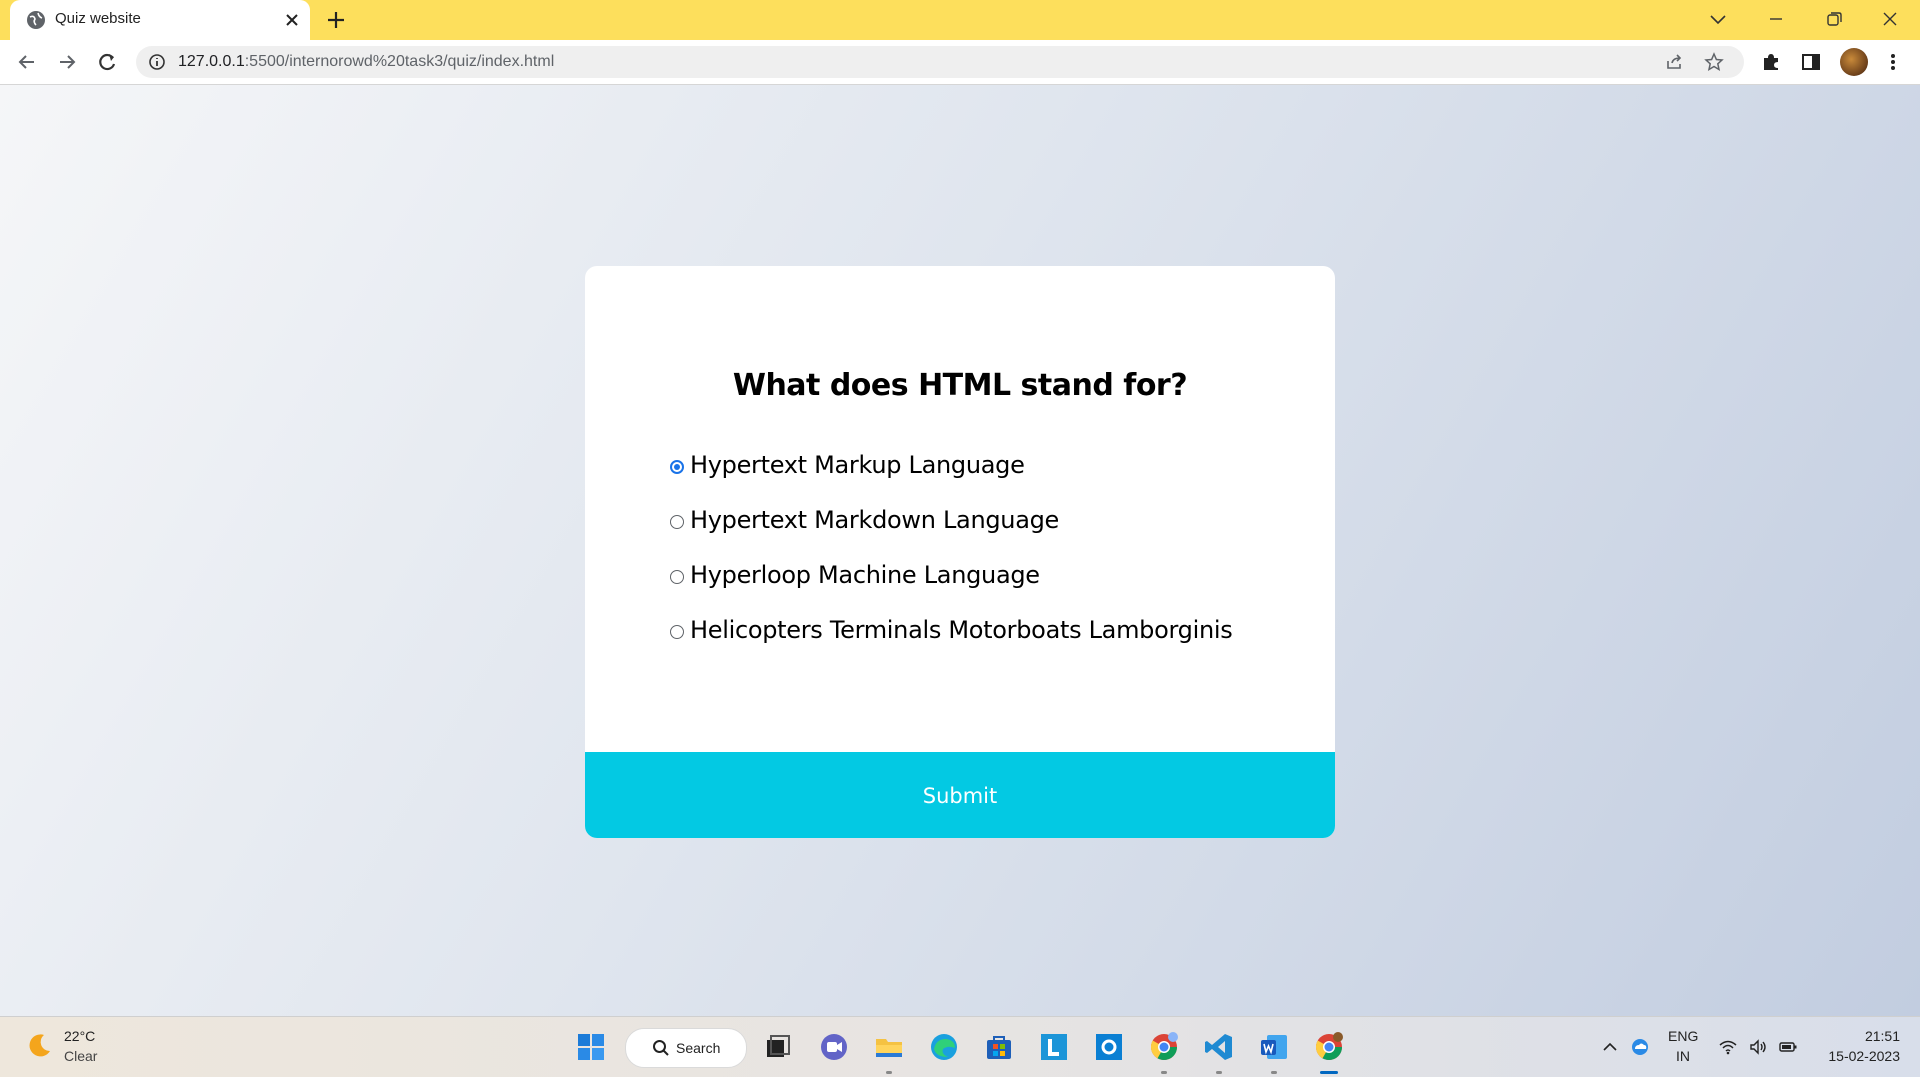  I want to click on word-icon, so click(1274, 1047).